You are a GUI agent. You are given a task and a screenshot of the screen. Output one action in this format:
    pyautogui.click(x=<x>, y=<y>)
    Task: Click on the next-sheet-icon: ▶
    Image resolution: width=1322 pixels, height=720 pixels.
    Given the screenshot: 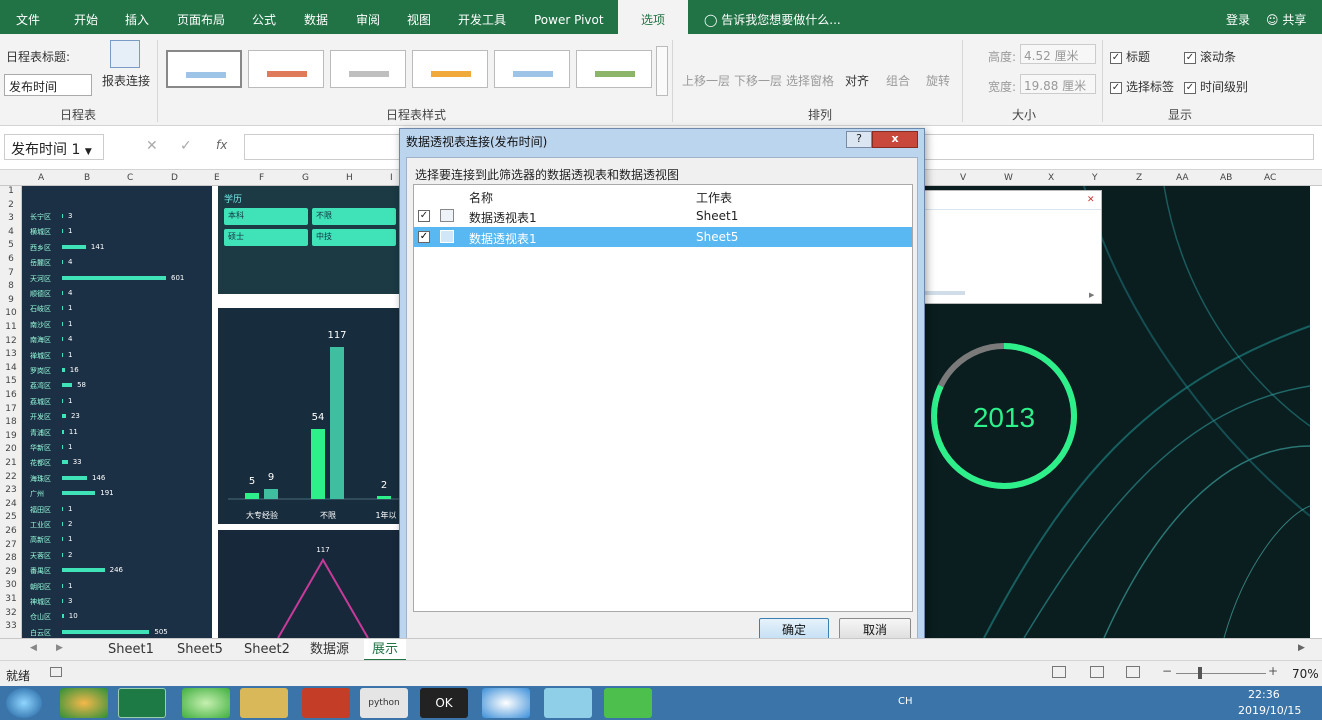 What is the action you would take?
    pyautogui.click(x=59, y=648)
    